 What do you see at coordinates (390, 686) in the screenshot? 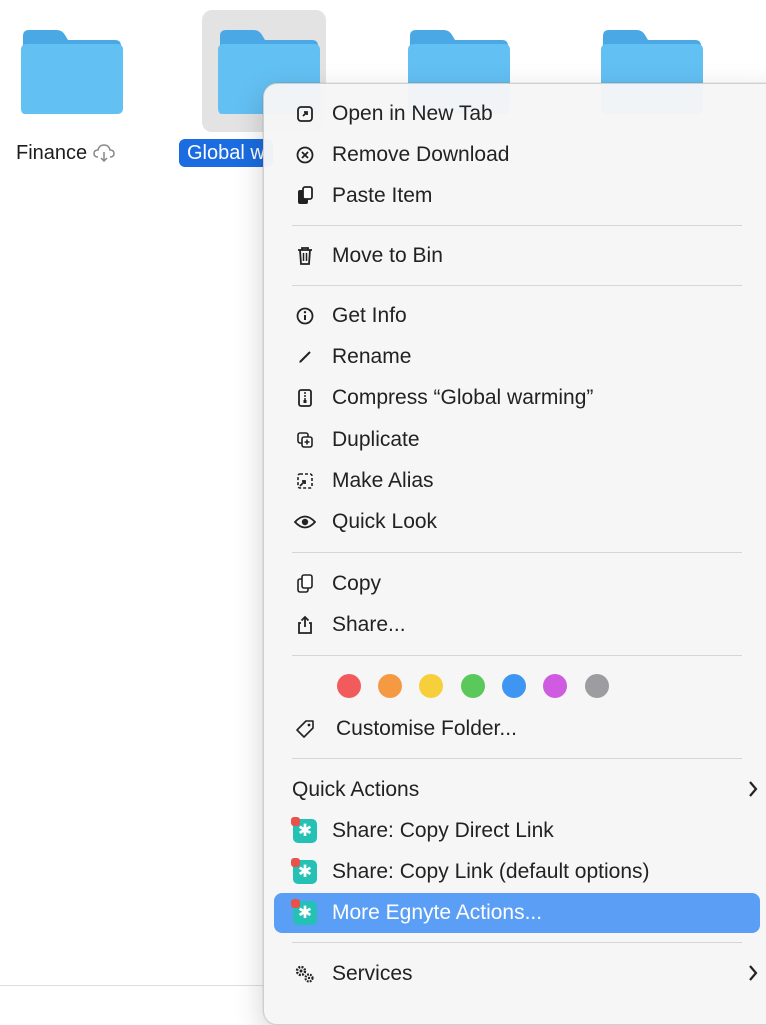
I see `tag-orange` at bounding box center [390, 686].